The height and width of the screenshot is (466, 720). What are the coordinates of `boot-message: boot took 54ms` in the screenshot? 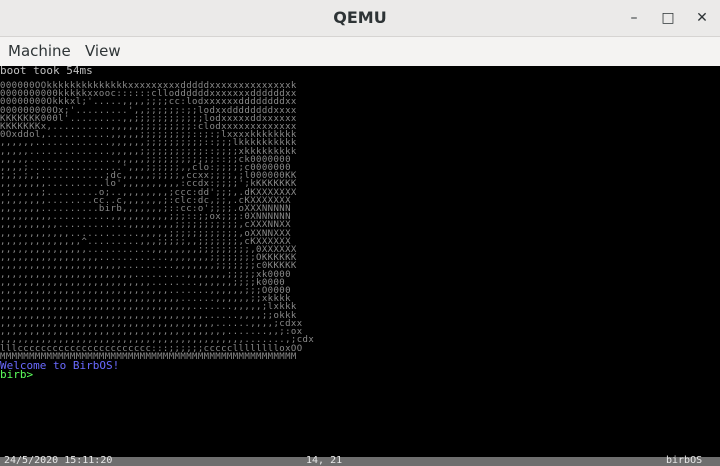 It's located at (46, 71).